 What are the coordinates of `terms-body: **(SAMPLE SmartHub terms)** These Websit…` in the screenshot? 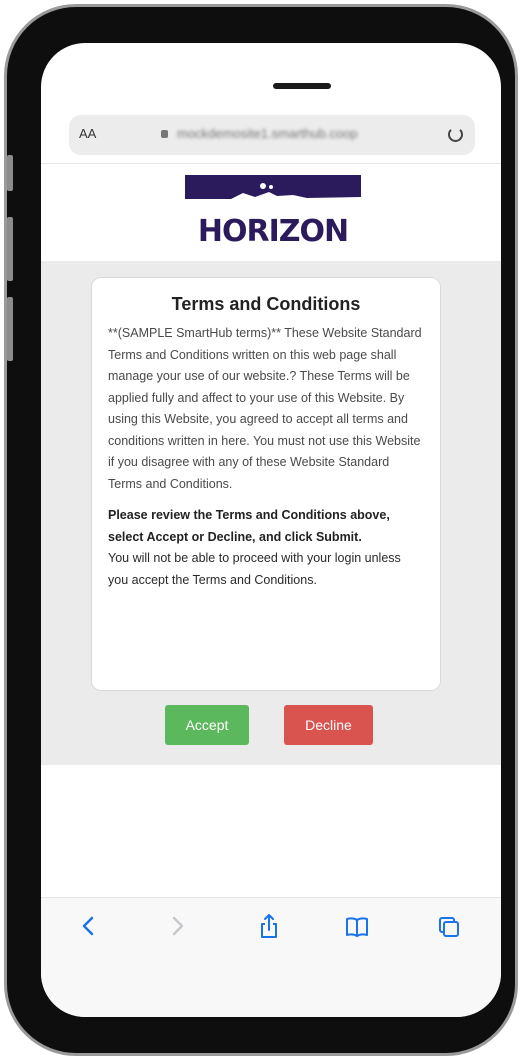 It's located at (265, 408).